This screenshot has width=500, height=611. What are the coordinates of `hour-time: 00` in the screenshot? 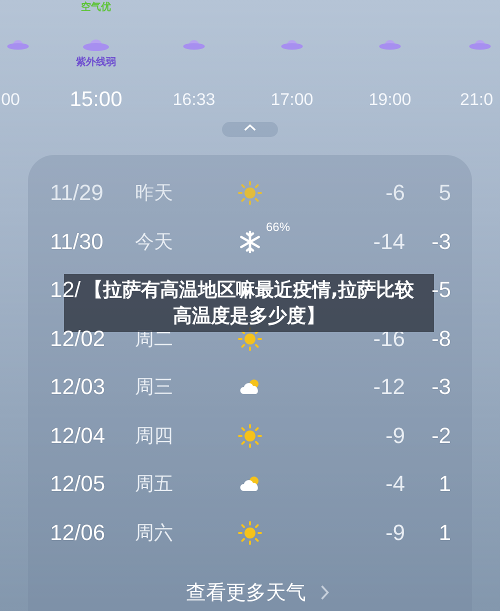 It's located at (10, 100).